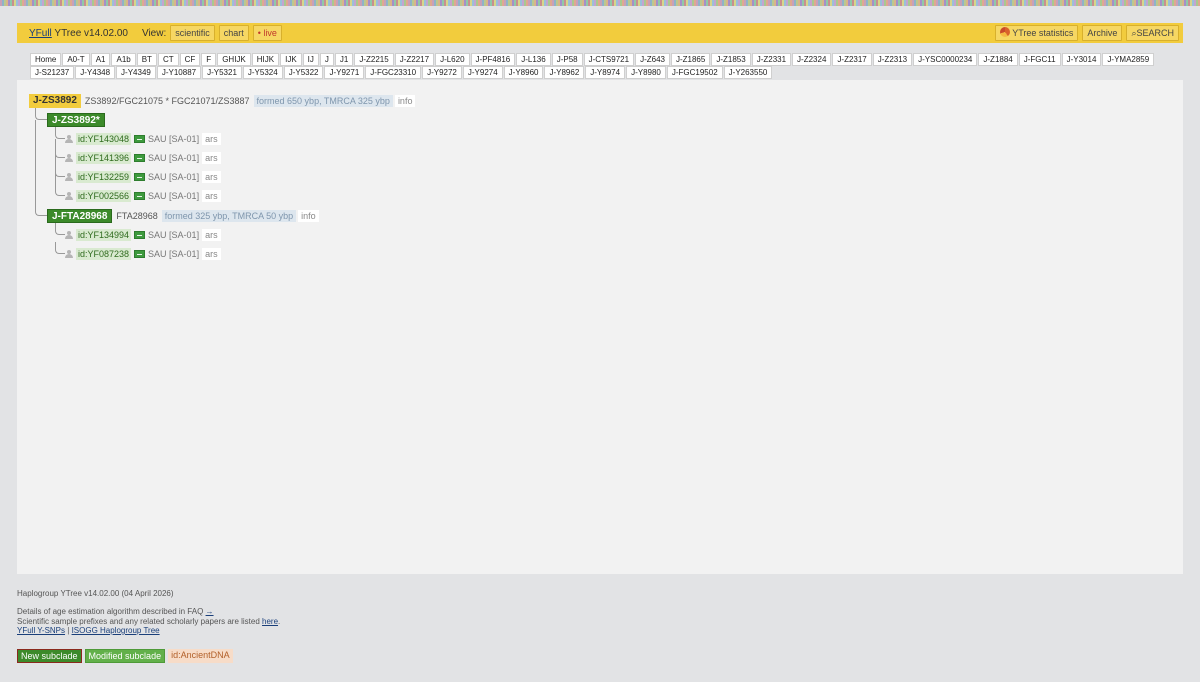 Image resolution: width=1200 pixels, height=682 pixels. I want to click on subclade-row: J-ZS3892*, so click(76, 120).